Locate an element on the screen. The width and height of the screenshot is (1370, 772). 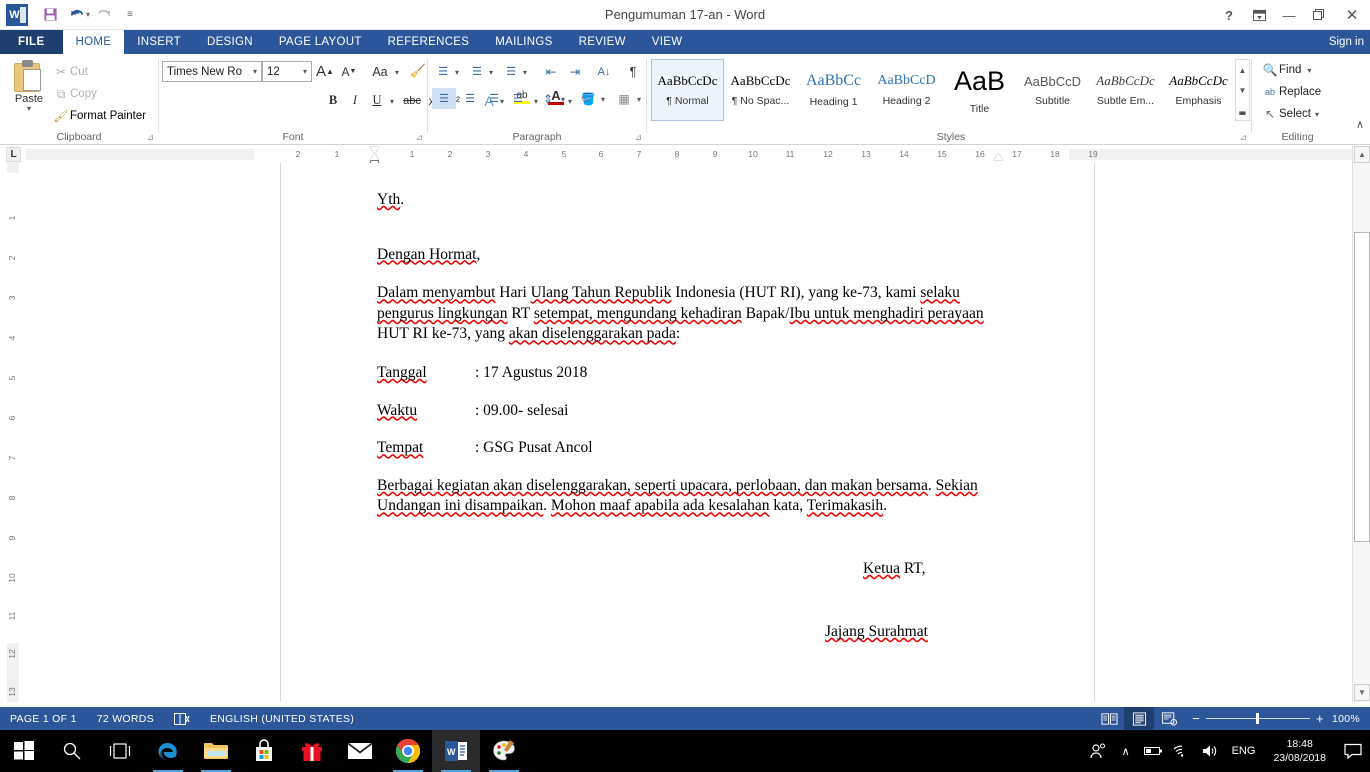
font-name-caret: ▾ is located at coordinates (255, 71).